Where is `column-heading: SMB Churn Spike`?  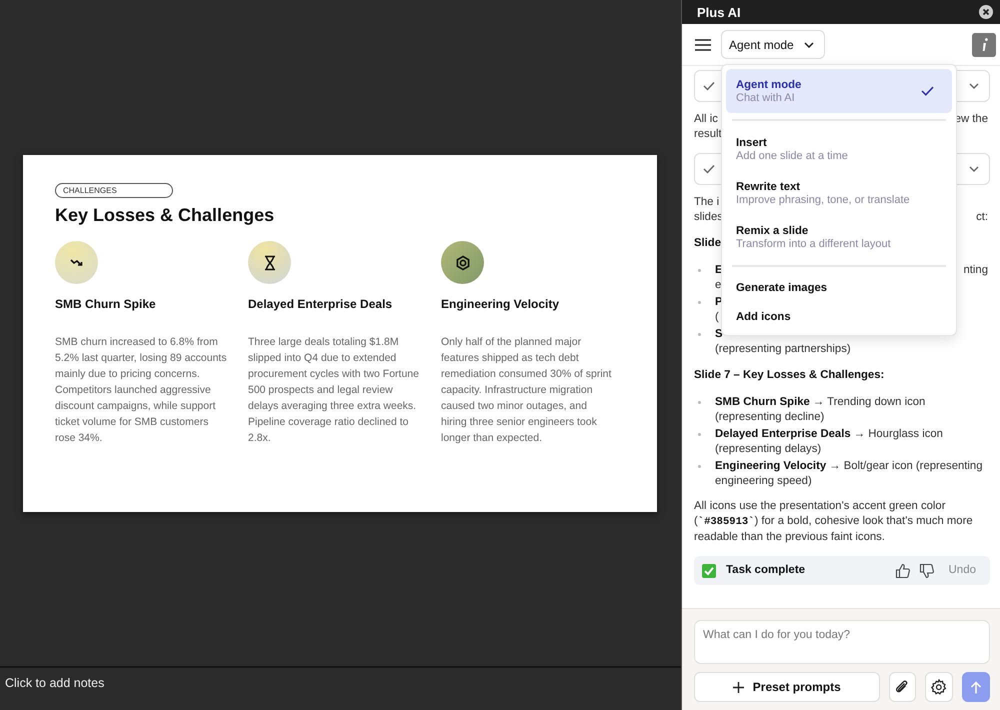 column-heading: SMB Churn Spike is located at coordinates (106, 304).